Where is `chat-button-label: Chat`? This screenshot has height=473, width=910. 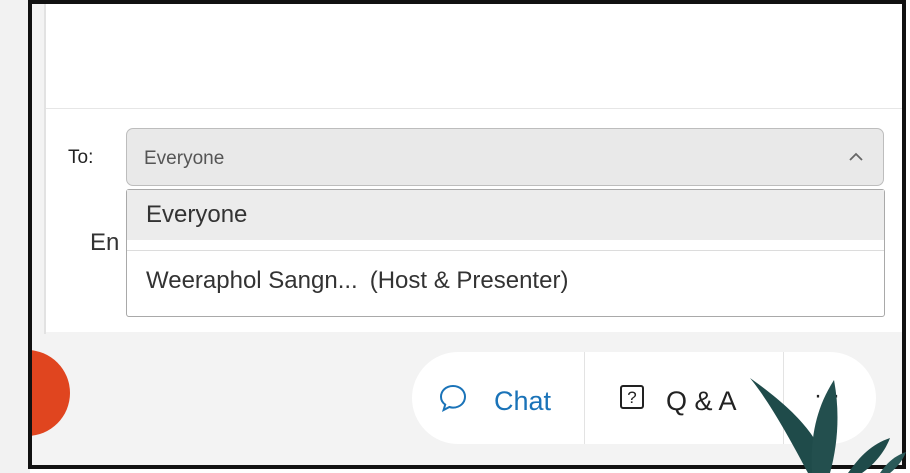
chat-button-label: Chat is located at coordinates (523, 401).